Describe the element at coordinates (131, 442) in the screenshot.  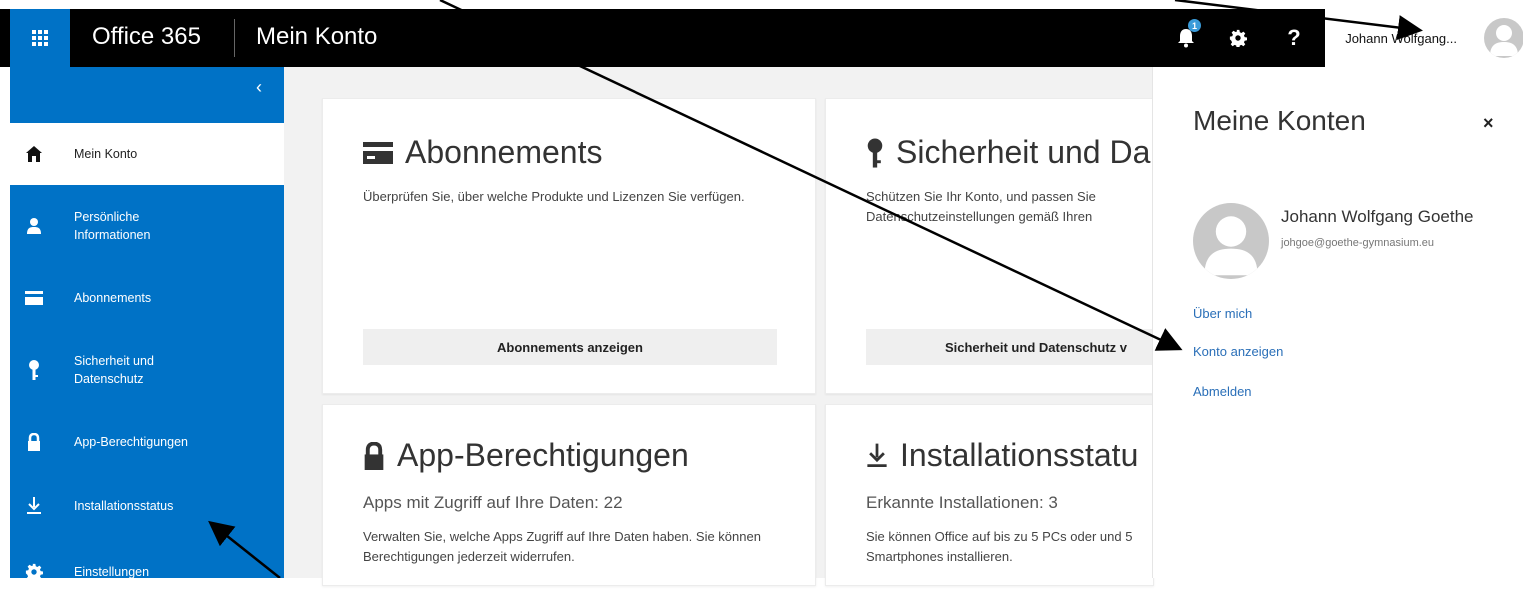
I see `nav-item-label: App-Berechtigungen` at that location.